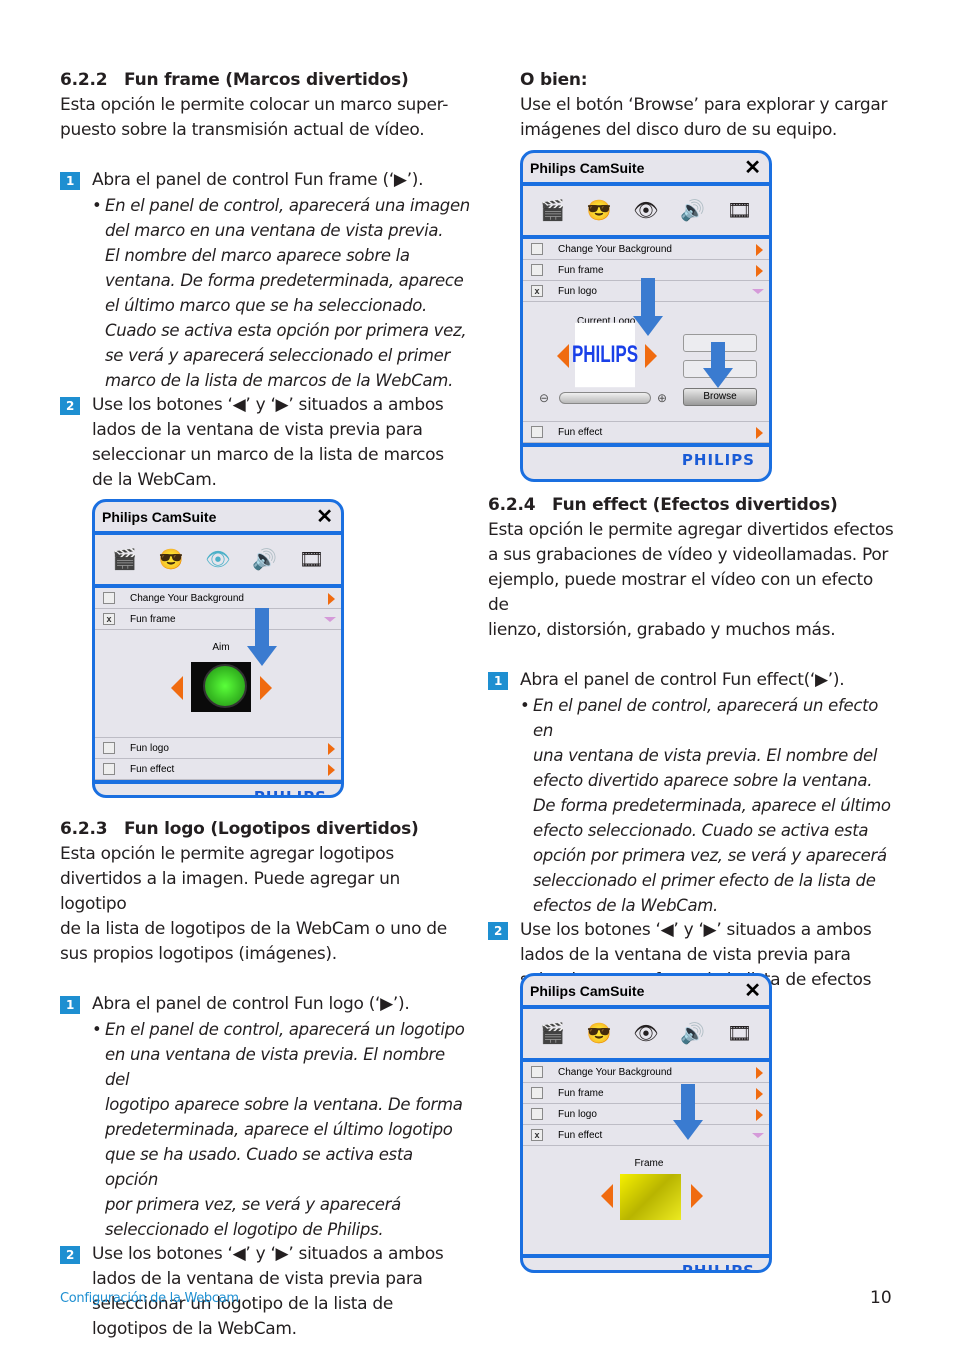 The width and height of the screenshot is (954, 1350). I want to click on browse-button: Browse, so click(720, 397).